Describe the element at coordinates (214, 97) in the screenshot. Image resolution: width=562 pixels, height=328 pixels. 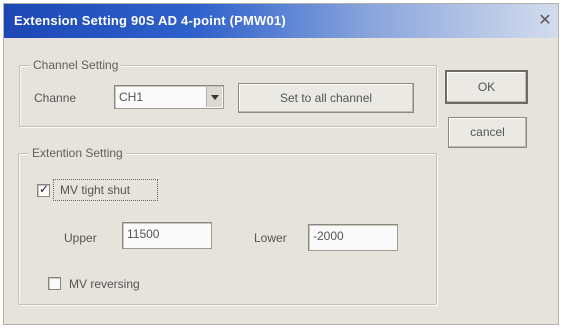
I see `chevron-down-icon` at that location.